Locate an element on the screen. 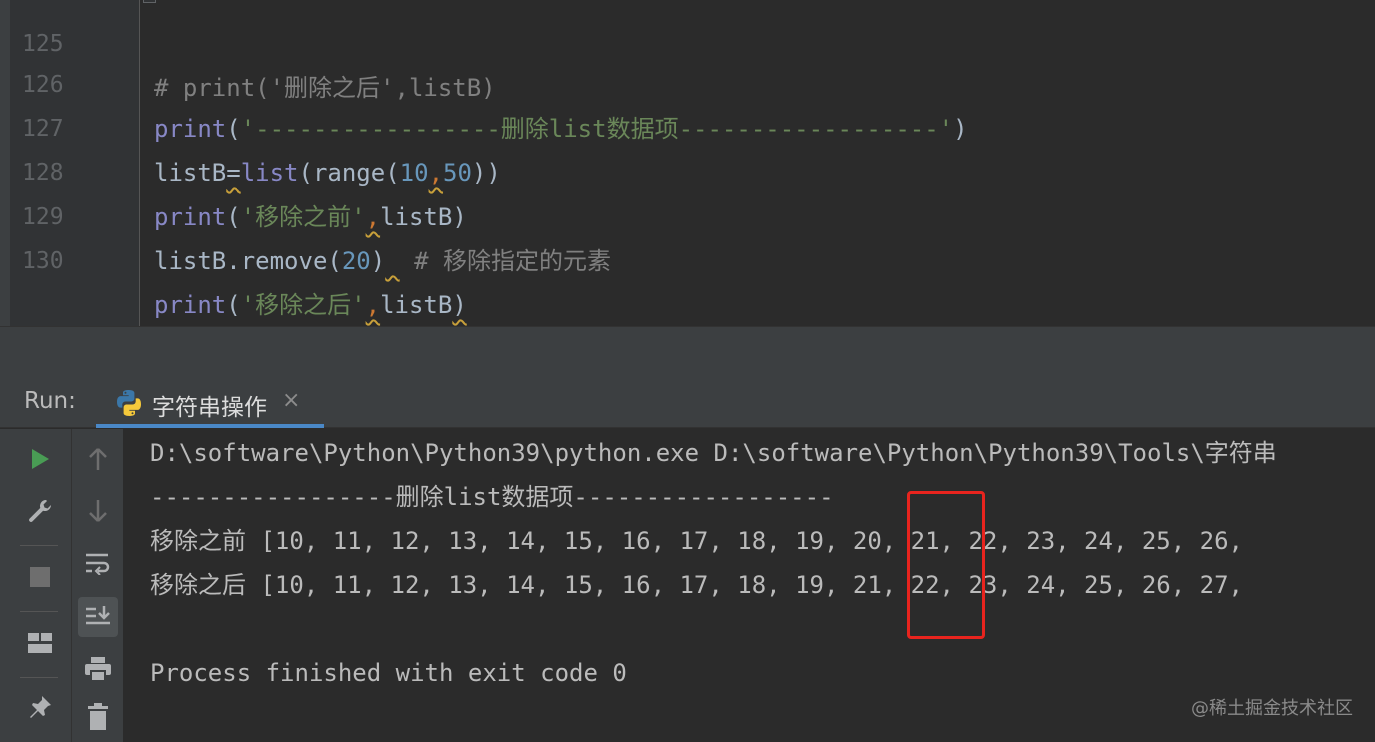 Image resolution: width=1375 pixels, height=742 pixels. run-tab: 字符串操作 × is located at coordinates (210, 402).